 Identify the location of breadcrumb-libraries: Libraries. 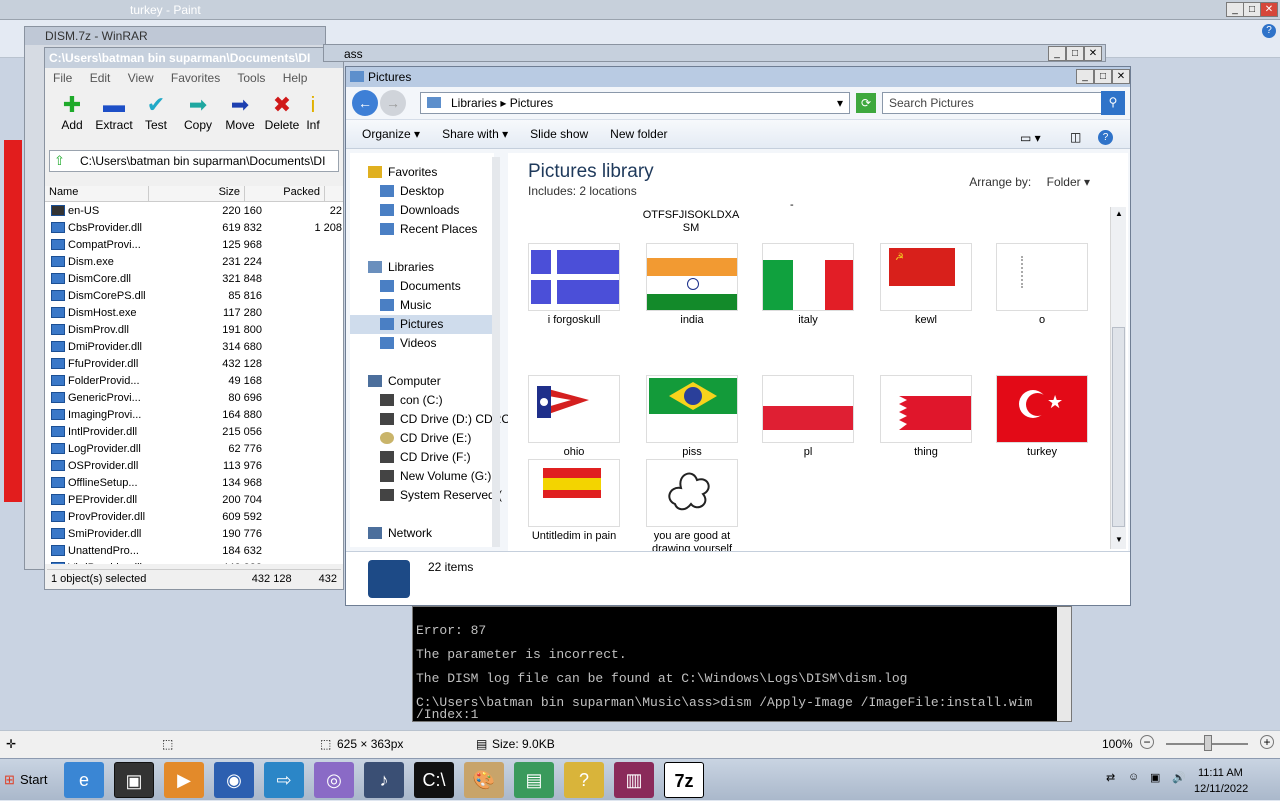
(474, 103).